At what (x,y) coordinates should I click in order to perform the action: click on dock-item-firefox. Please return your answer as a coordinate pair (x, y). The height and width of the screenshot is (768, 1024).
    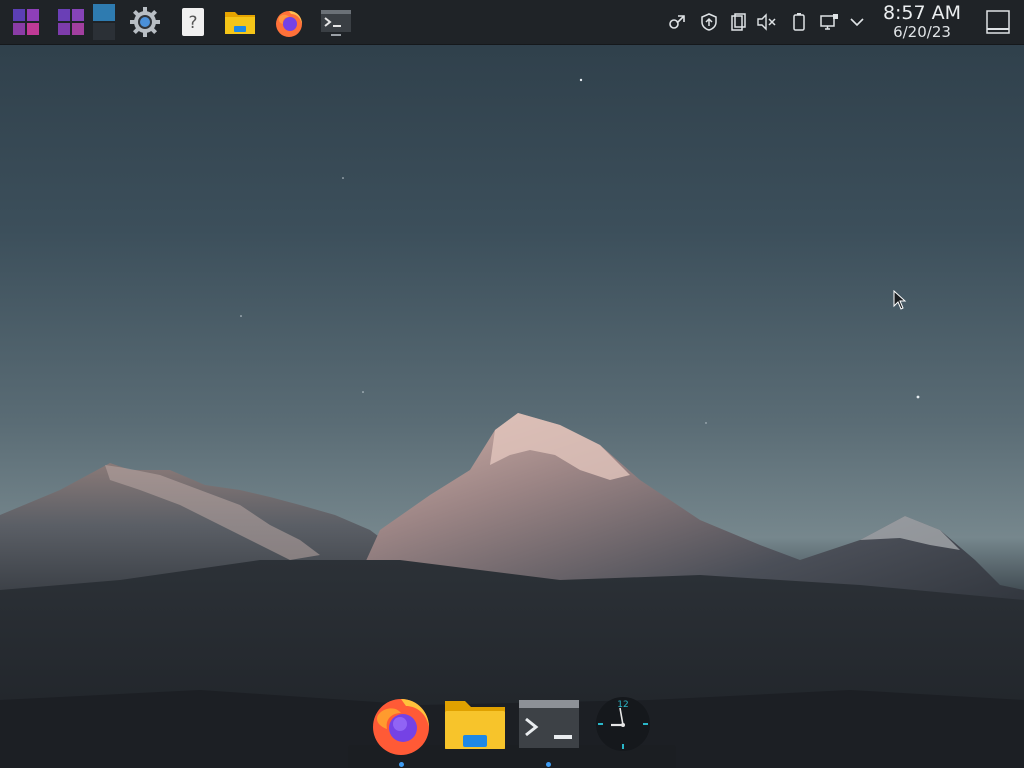
    Looking at the image, I should click on (401, 724).